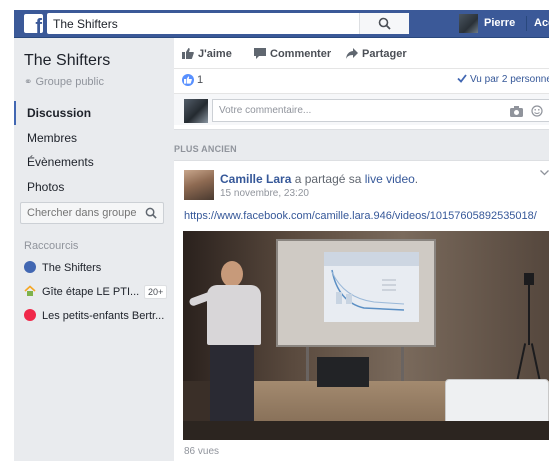  Describe the element at coordinates (384, 54) in the screenshot. I see `share-label: Partager` at that location.